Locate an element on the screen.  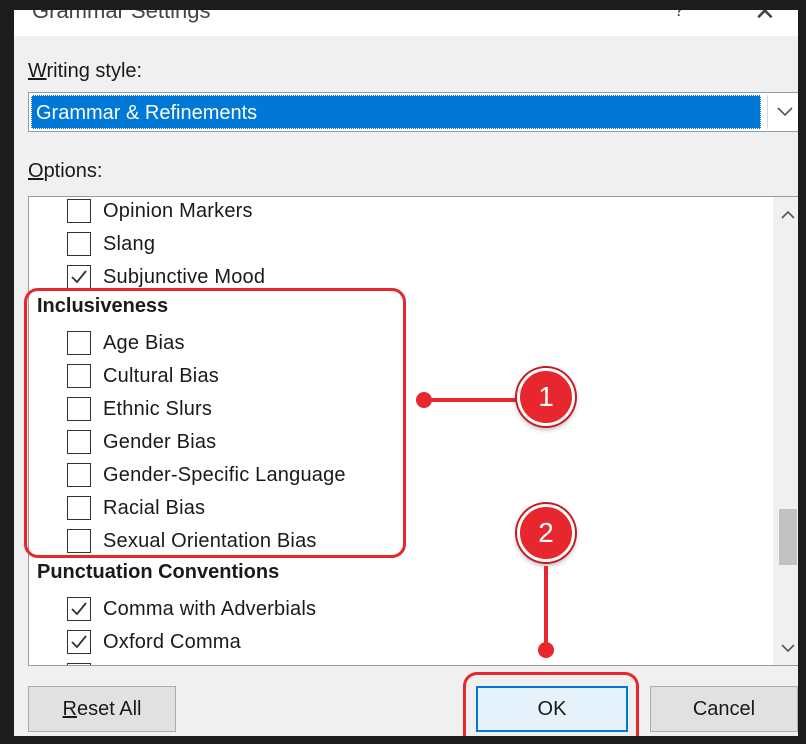
group-header-punctuation-conventions: Punctuation Conventions is located at coordinates (158, 572).